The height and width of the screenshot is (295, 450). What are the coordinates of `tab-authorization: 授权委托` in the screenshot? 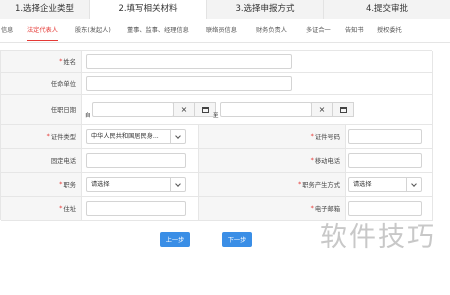 It's located at (389, 31).